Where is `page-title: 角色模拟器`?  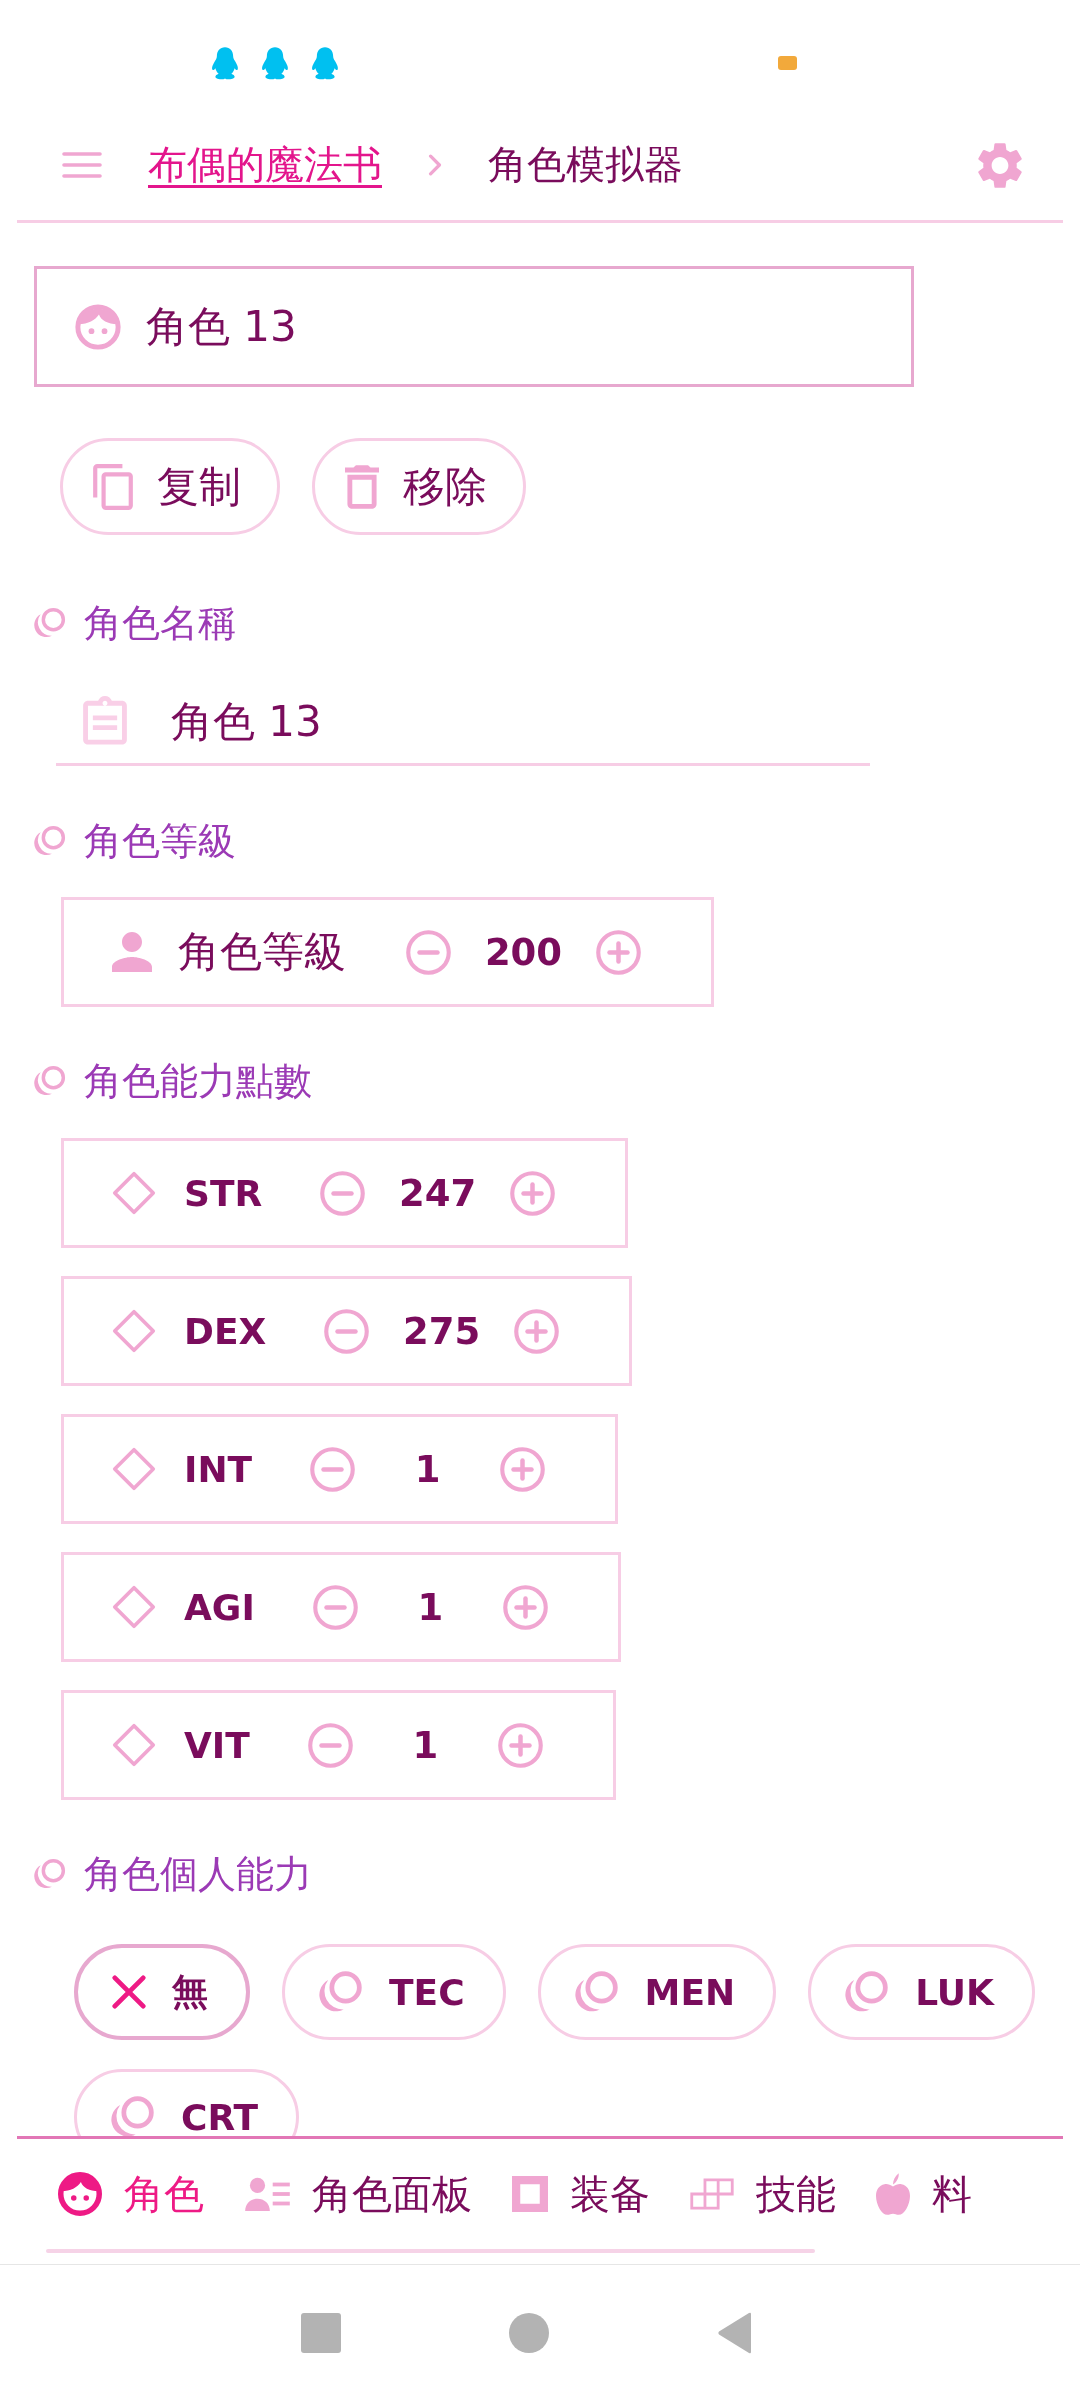 page-title: 角色模拟器 is located at coordinates (585, 165).